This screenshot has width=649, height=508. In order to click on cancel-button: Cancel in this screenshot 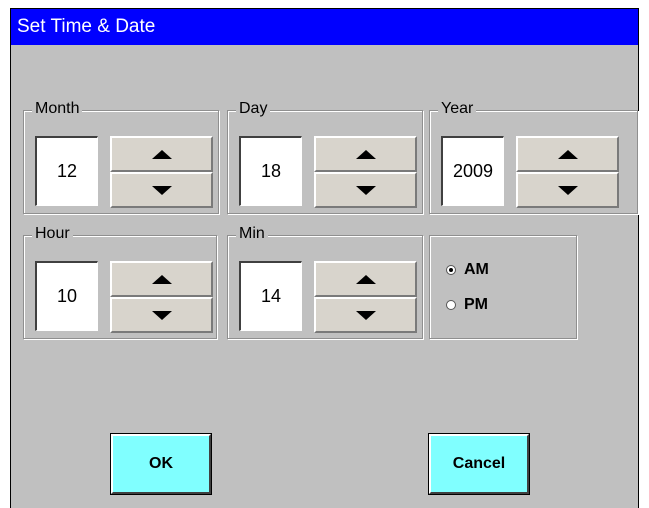, I will do `click(479, 464)`.